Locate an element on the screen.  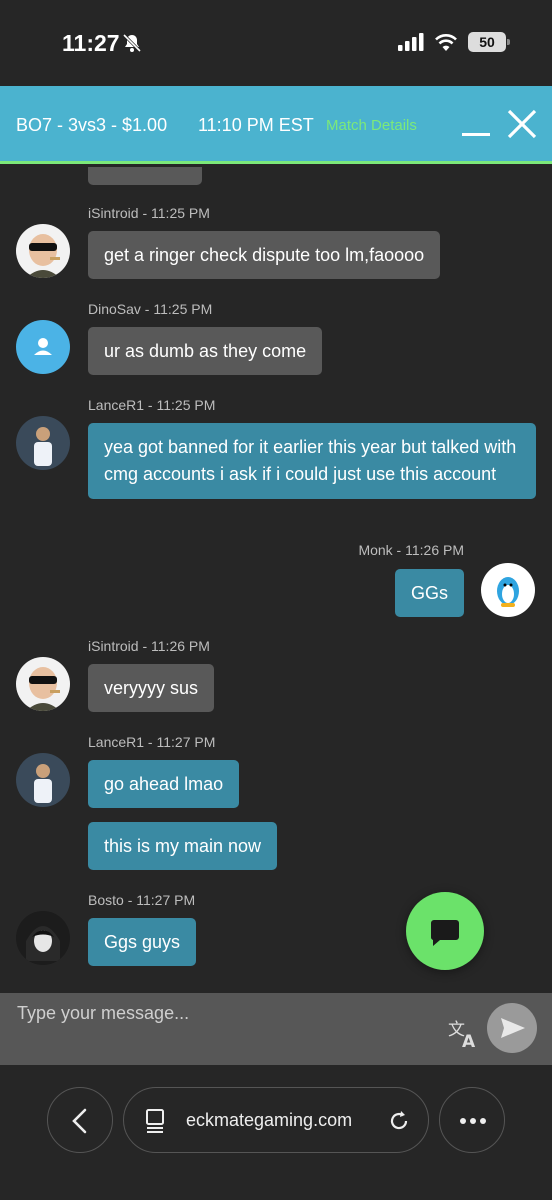
back-button is located at coordinates (80, 1120).